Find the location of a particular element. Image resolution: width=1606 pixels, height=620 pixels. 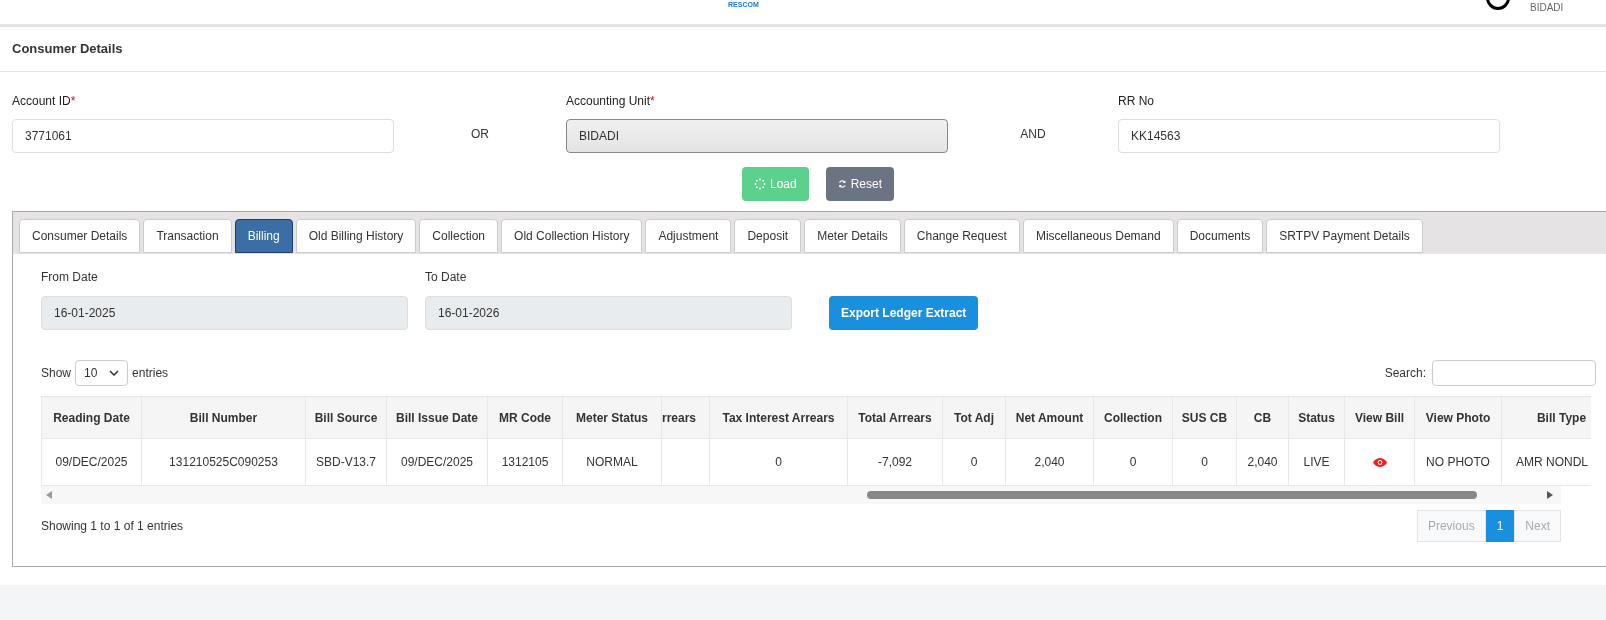

column-header: SUS CB is located at coordinates (1204, 417).